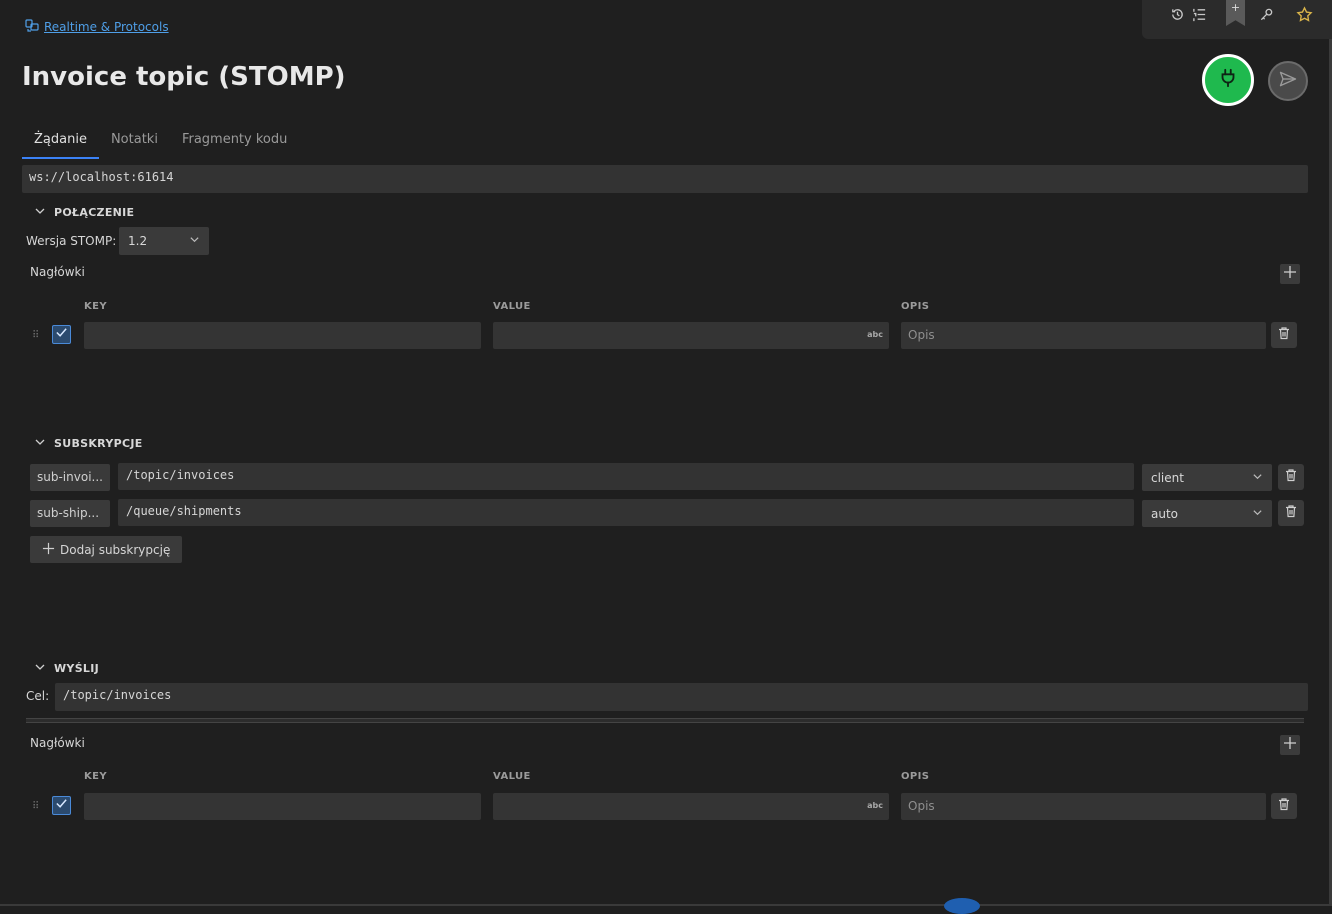  I want to click on send-title: WYŚLIJ, so click(77, 668).